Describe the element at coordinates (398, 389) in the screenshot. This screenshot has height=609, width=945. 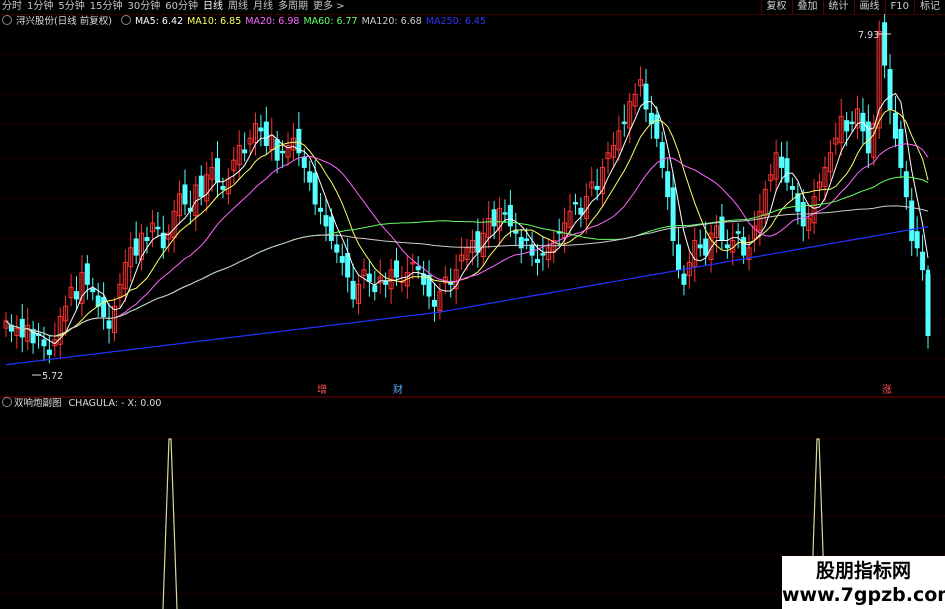
I see `event-marker-1: 财` at that location.